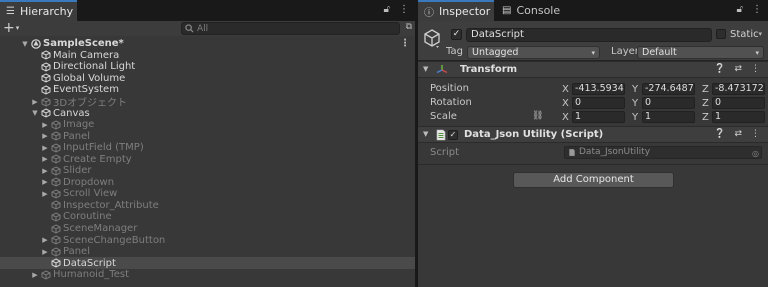 This screenshot has width=768, height=287. Describe the element at coordinates (207, 275) in the screenshot. I see `hierarchy-row: ▶ Humanoid_Test` at that location.